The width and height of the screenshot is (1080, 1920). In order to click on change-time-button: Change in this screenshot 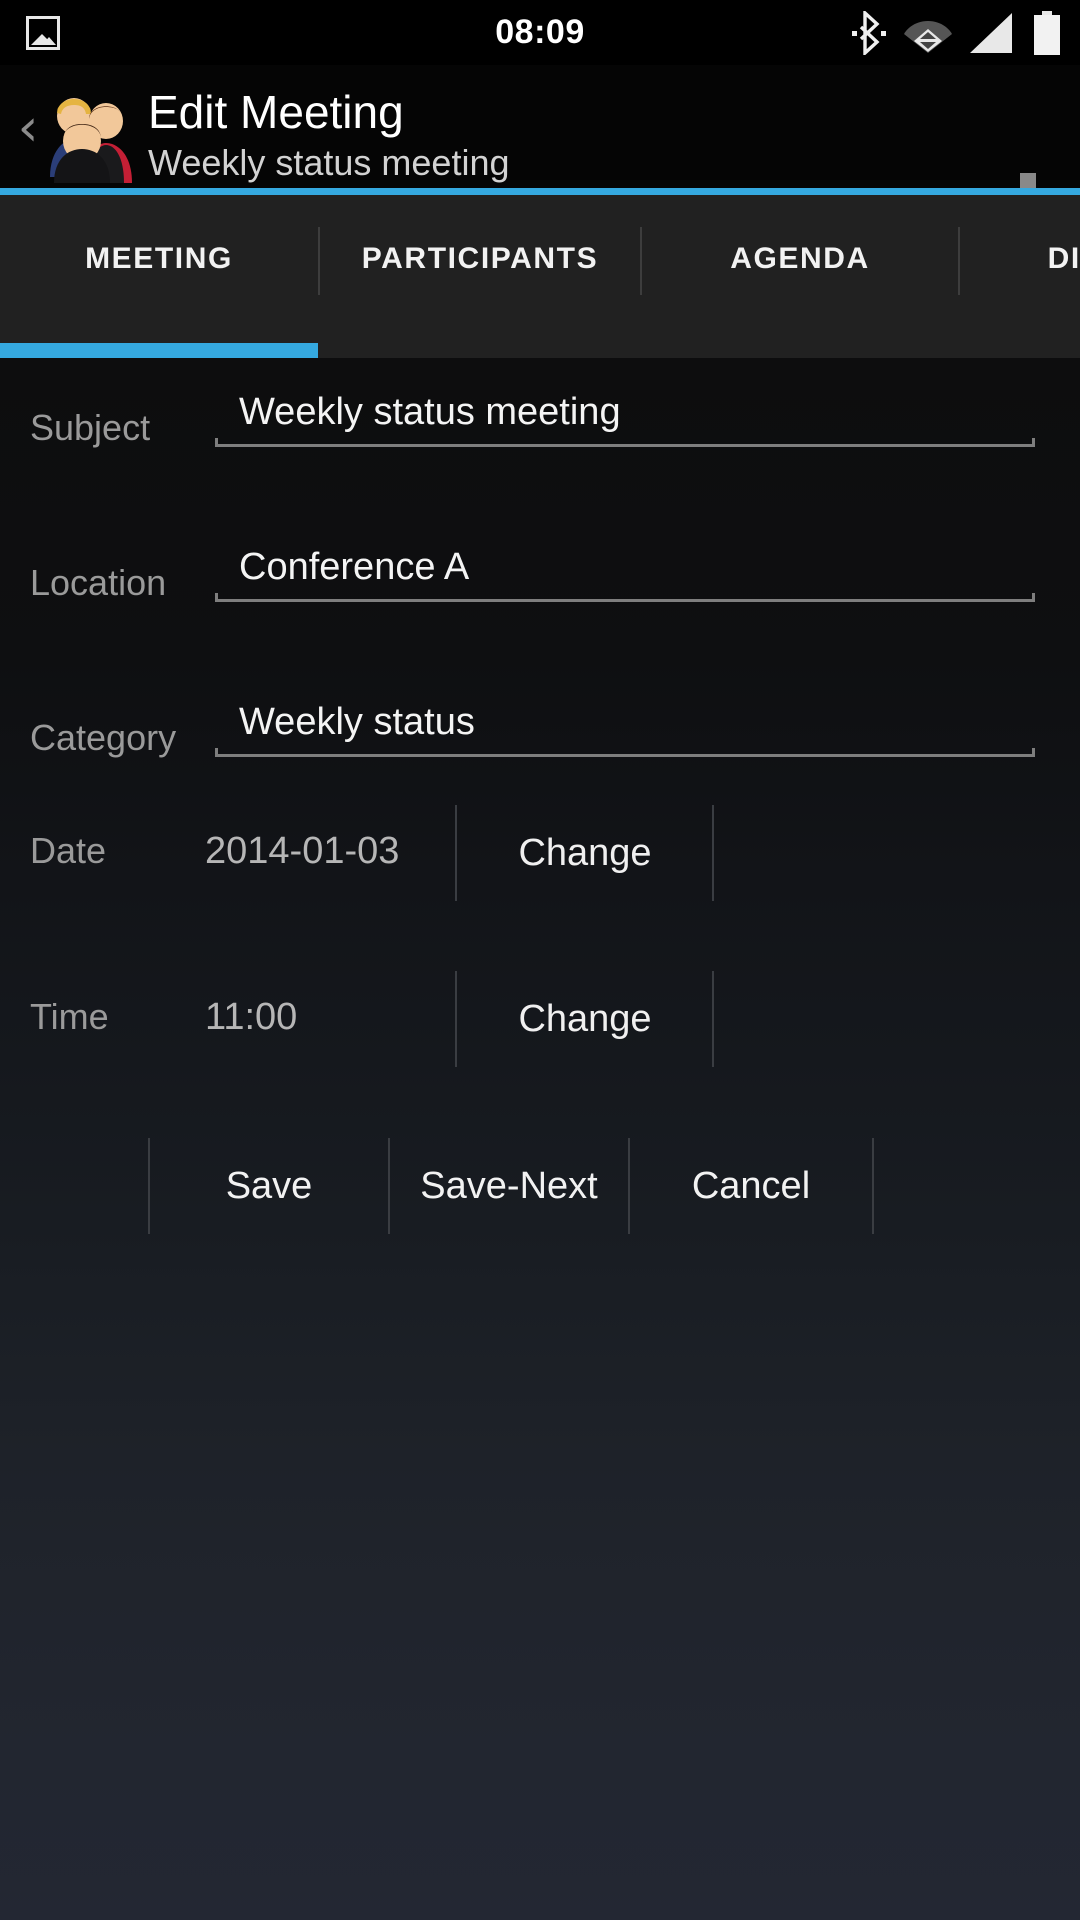, I will do `click(585, 1019)`.